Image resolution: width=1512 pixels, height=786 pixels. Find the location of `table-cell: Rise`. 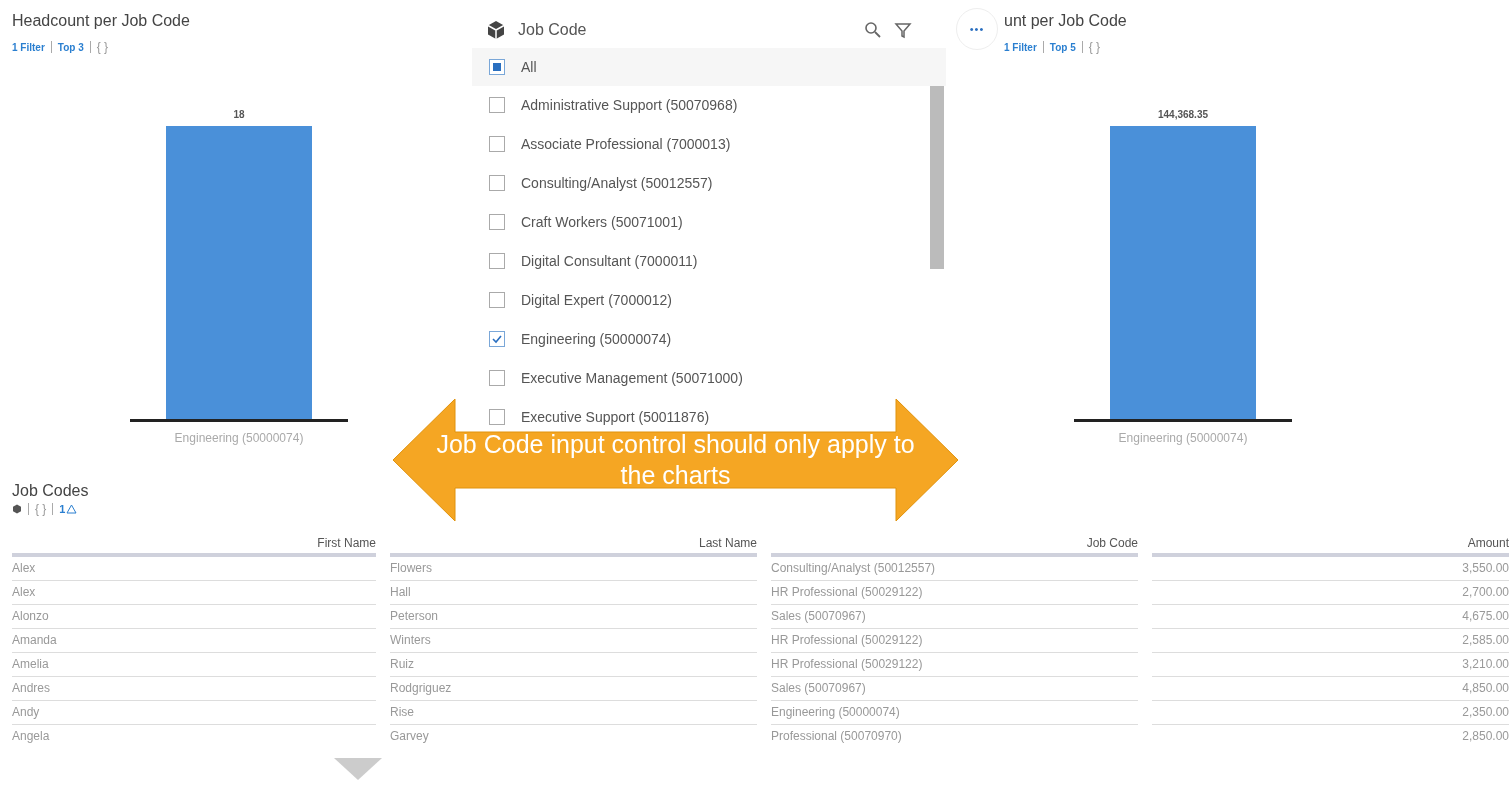

table-cell: Rise is located at coordinates (573, 713).